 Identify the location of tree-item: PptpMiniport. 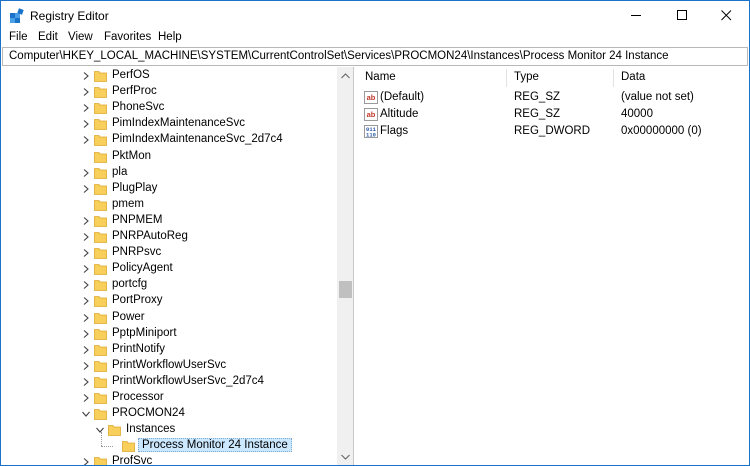
(169, 334).